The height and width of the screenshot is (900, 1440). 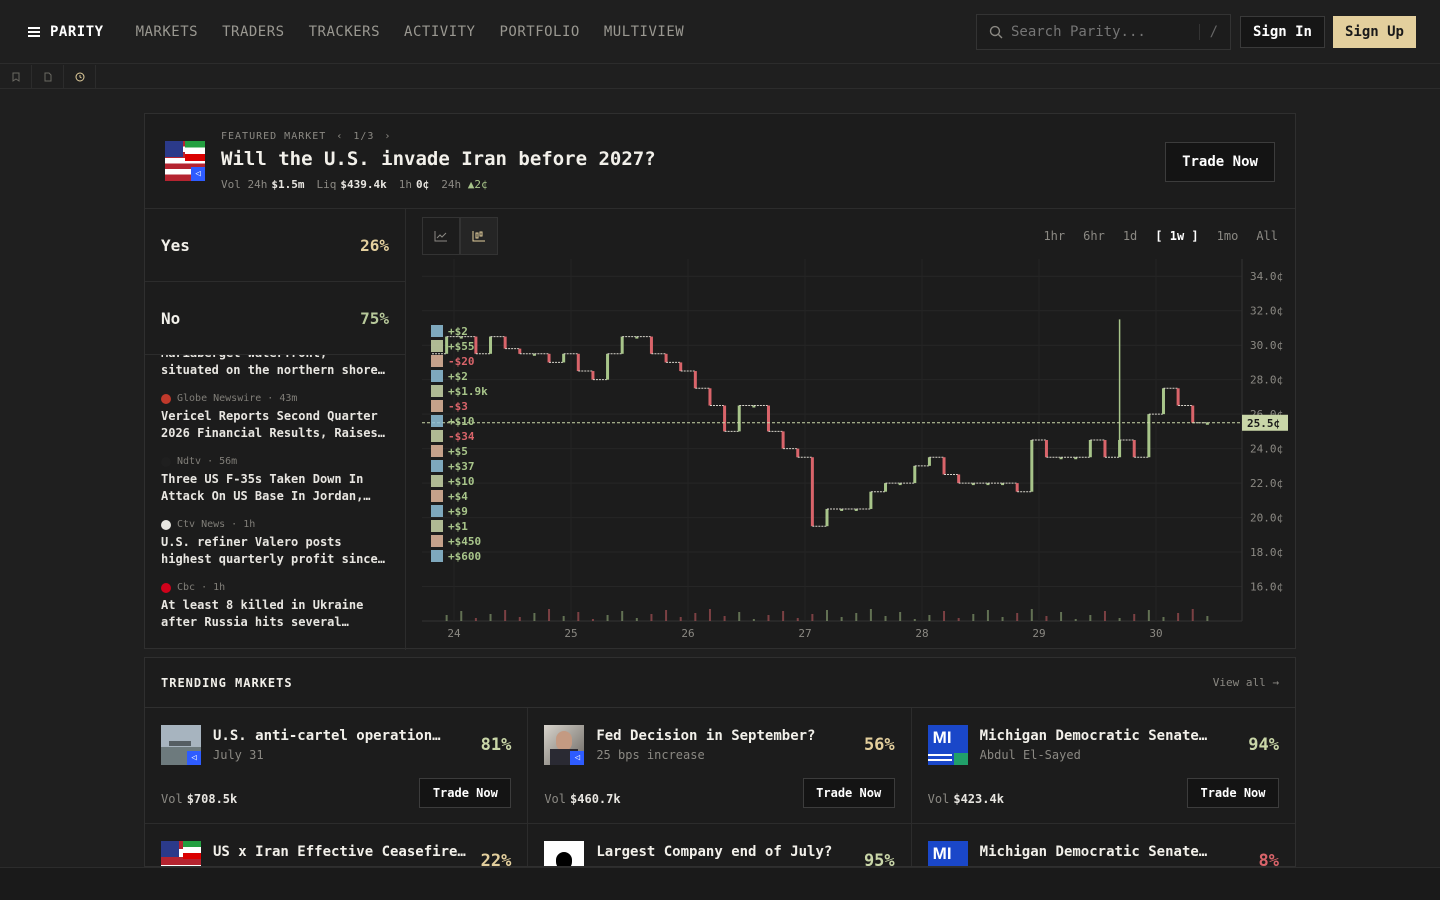 I want to click on next-icon: ›, so click(x=387, y=136).